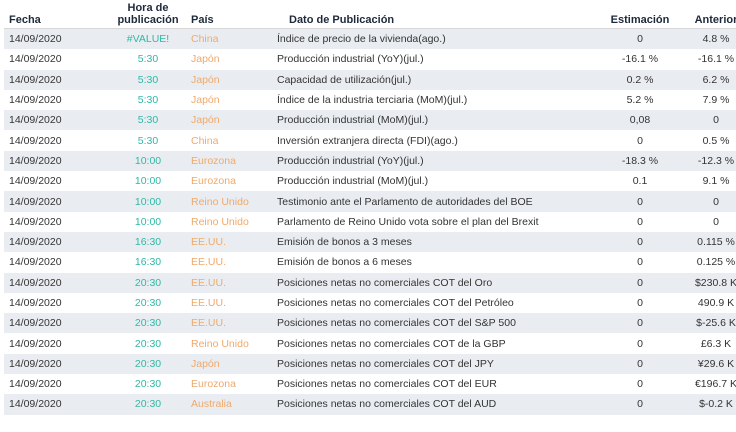 Image resolution: width=736 pixels, height=432 pixels. I want to click on cell-anterior: €196.7 K, so click(707, 384).